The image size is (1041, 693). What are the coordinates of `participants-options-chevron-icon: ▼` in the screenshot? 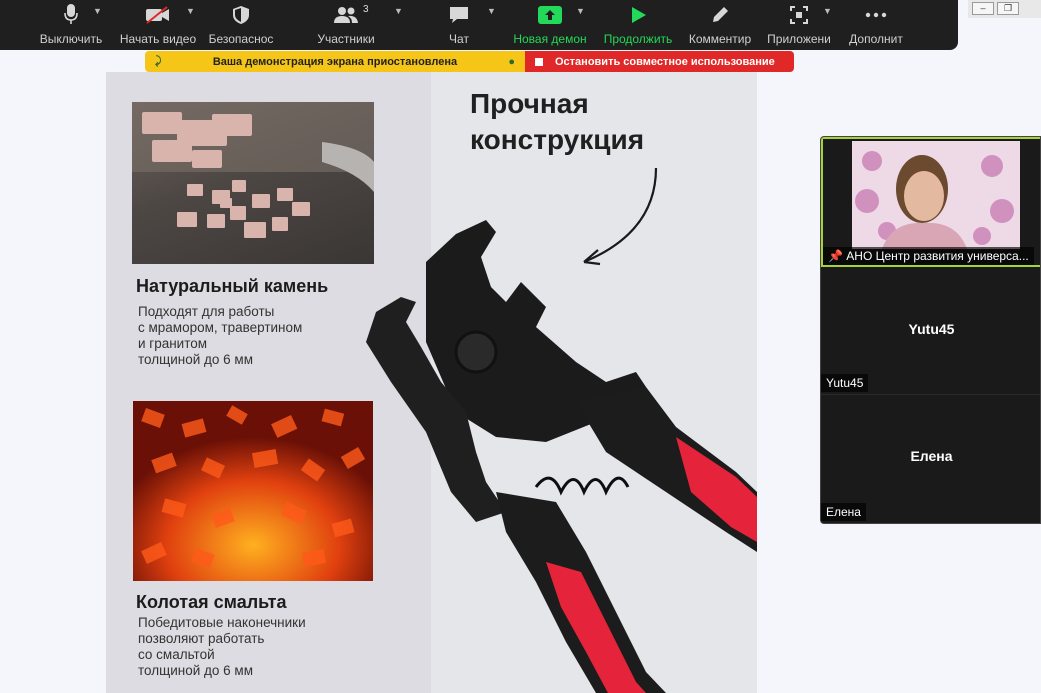 It's located at (398, 11).